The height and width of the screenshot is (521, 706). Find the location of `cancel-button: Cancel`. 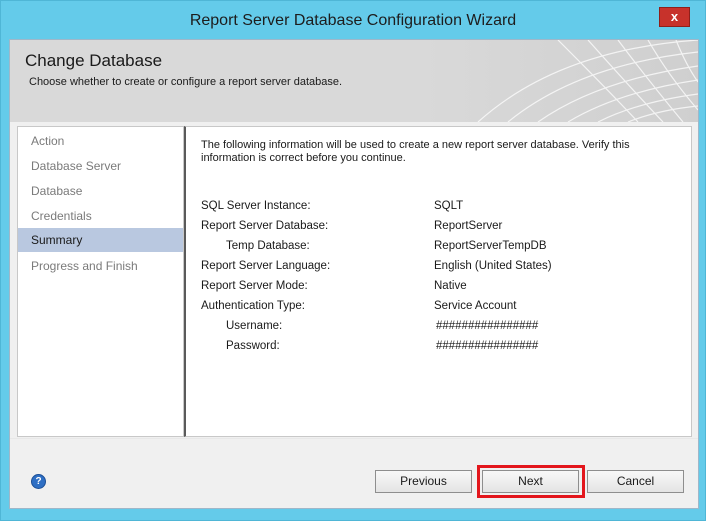

cancel-button: Cancel is located at coordinates (635, 481).